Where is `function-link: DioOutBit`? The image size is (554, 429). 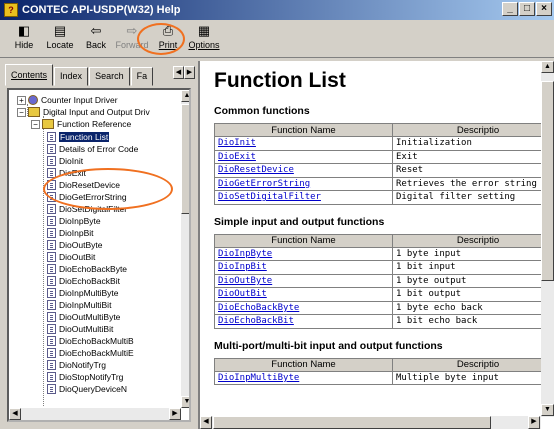 function-link: DioOutBit is located at coordinates (242, 294).